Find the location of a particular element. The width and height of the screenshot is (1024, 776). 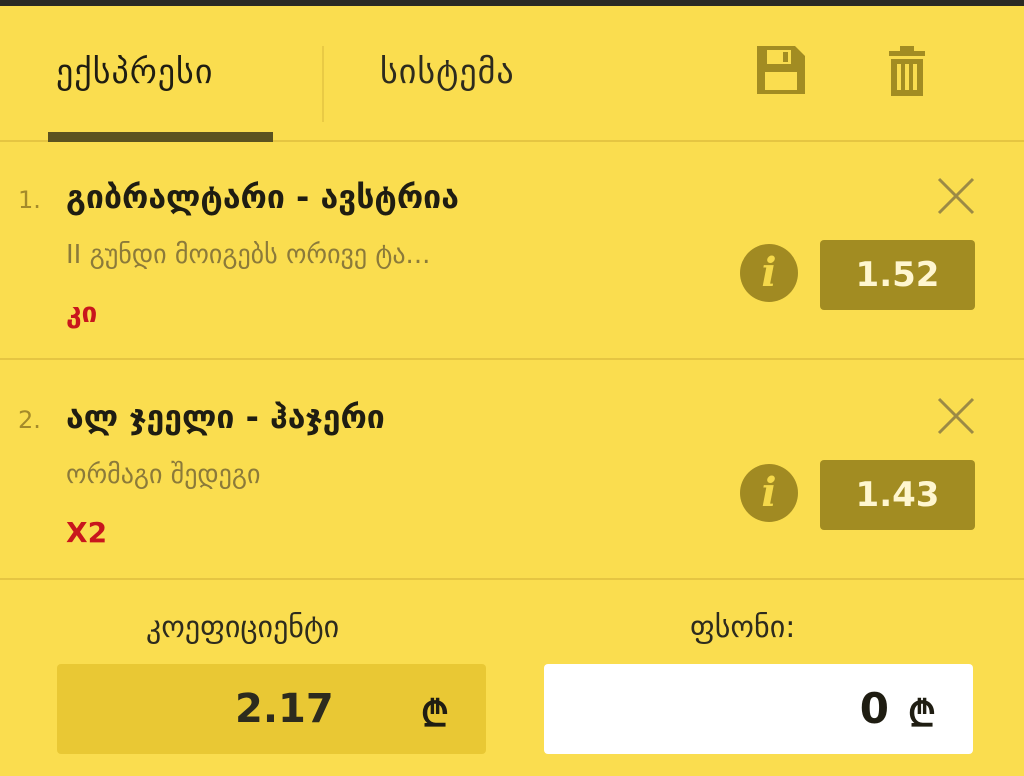

bet-number: 1. is located at coordinates (29, 200).